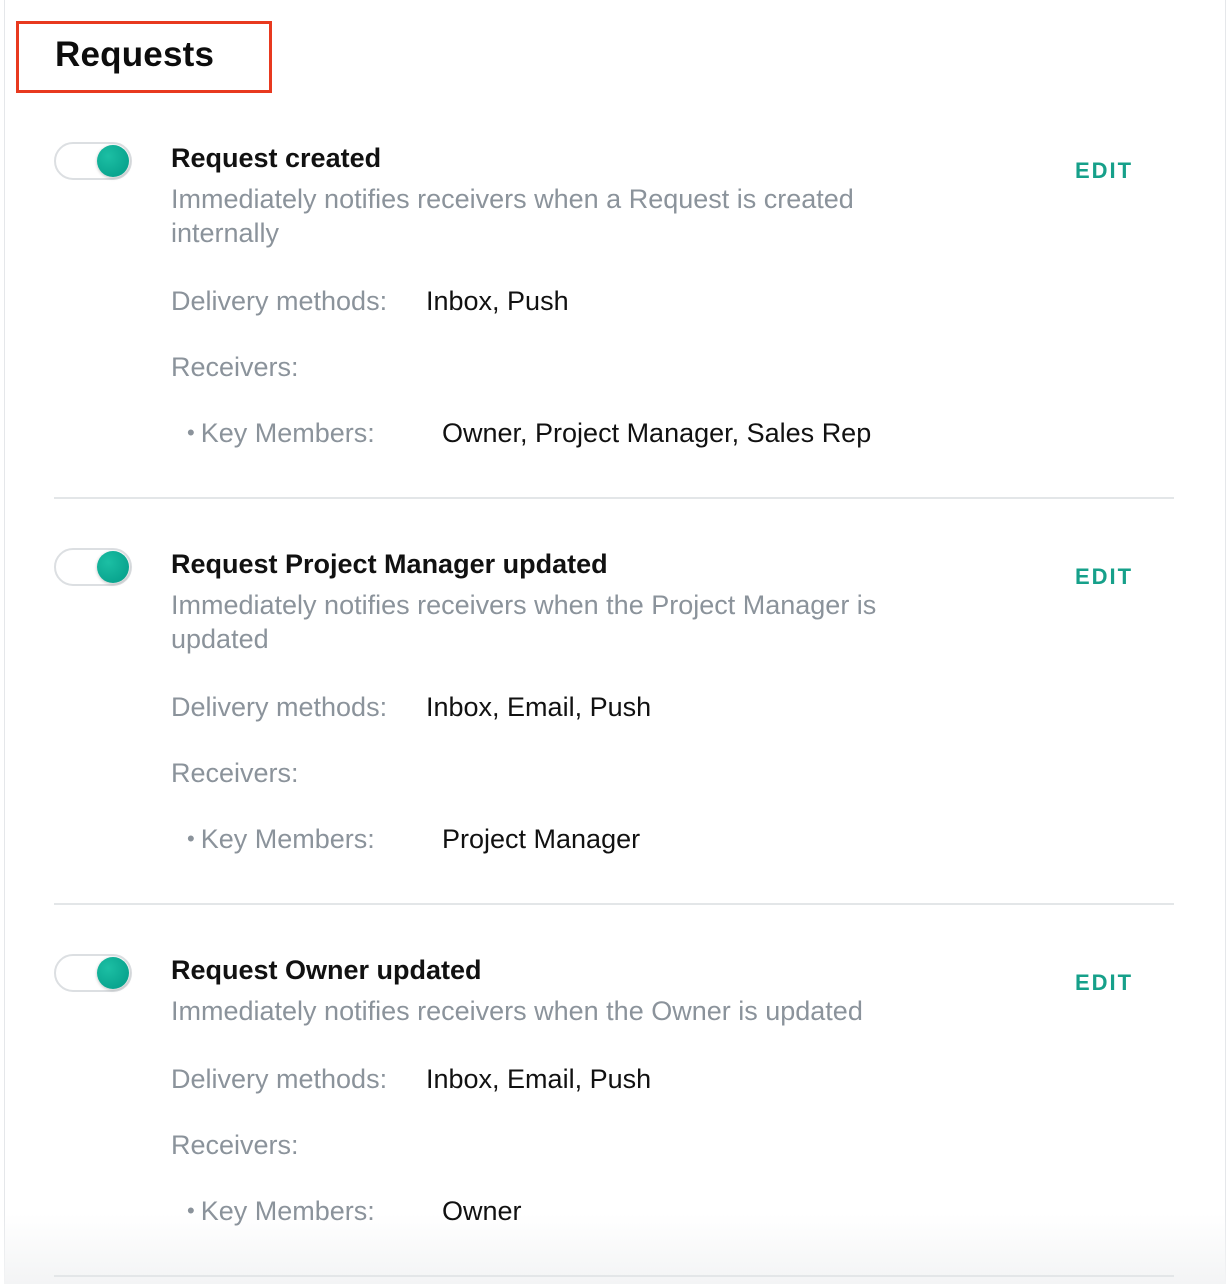  What do you see at coordinates (657, 433) in the screenshot?
I see `key-members-value: Owner, Project Manager, Sales Rep` at bounding box center [657, 433].